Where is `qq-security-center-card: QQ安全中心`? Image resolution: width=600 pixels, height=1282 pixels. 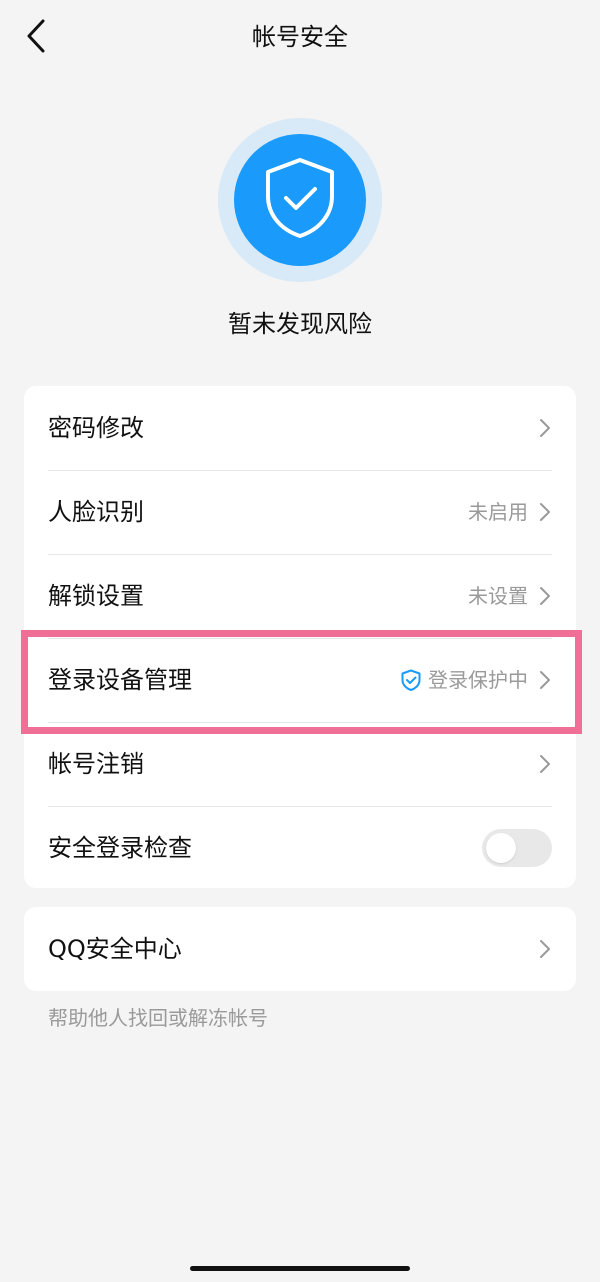
qq-security-center-card: QQ安全中心 is located at coordinates (300, 949).